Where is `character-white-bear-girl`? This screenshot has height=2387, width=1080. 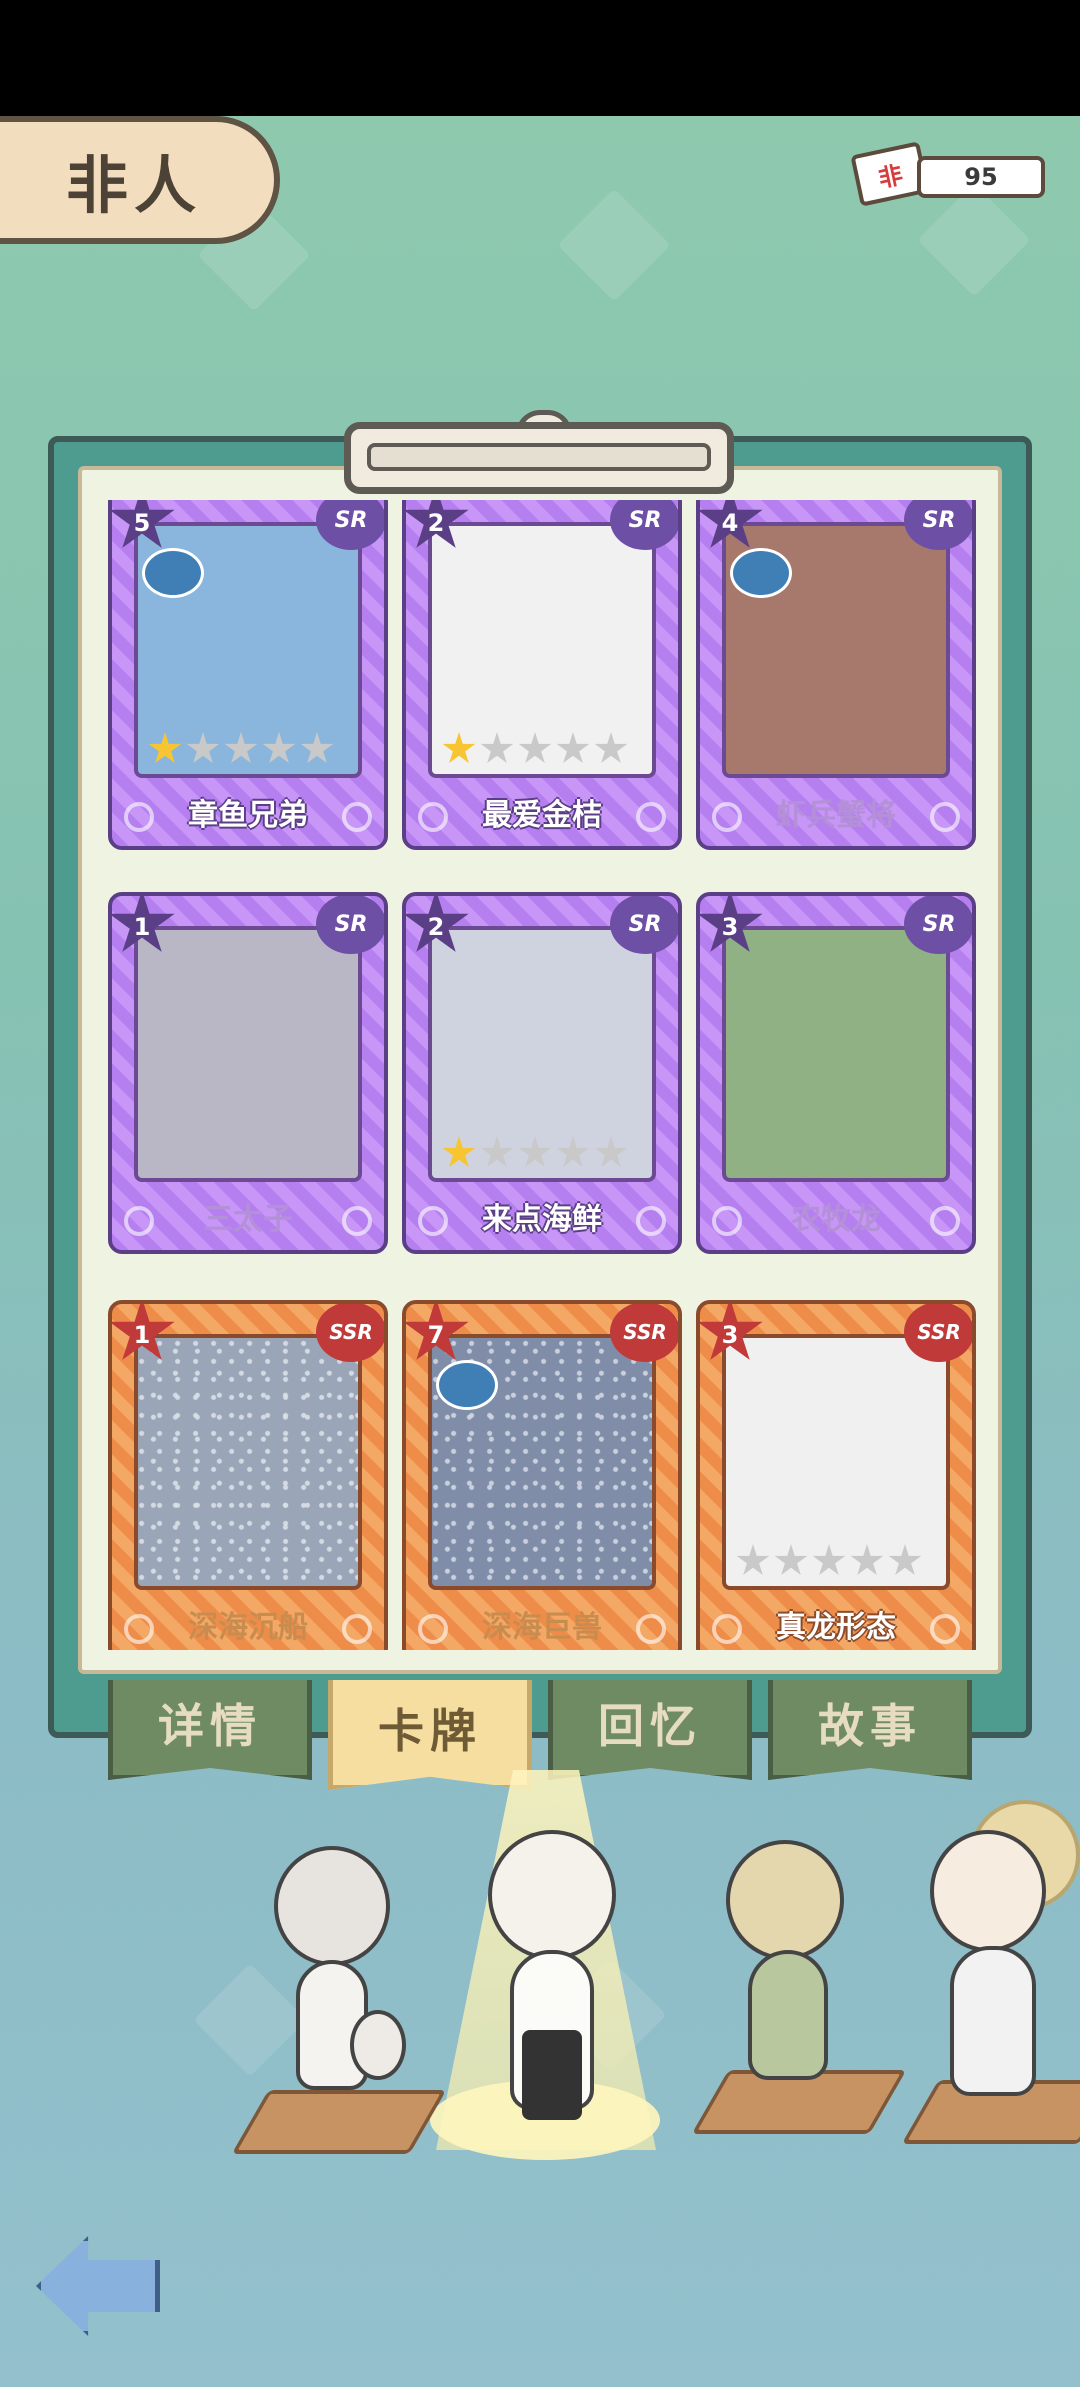 character-white-bear-girl is located at coordinates (339, 1997).